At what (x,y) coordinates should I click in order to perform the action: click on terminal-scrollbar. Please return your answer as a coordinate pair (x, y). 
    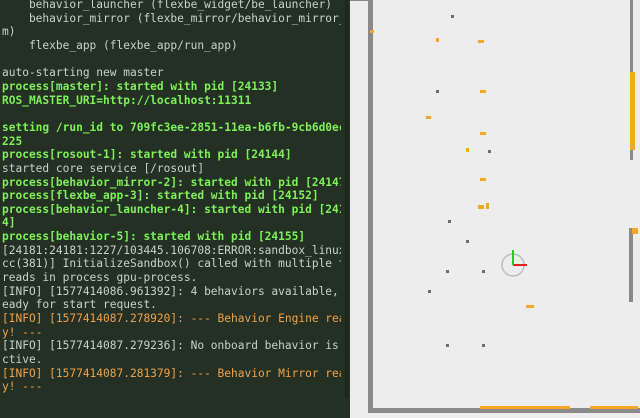
    Looking at the image, I should click on (345, 209).